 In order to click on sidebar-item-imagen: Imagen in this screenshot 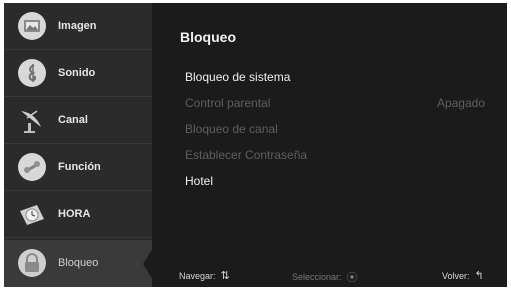, I will do `click(78, 26)`.